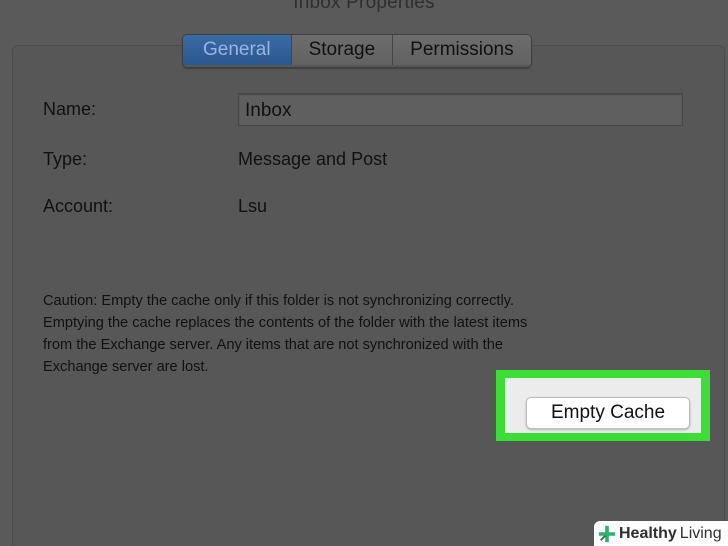 Image resolution: width=728 pixels, height=546 pixels. What do you see at coordinates (700, 533) in the screenshot?
I see `watermark-sub: Living` at bounding box center [700, 533].